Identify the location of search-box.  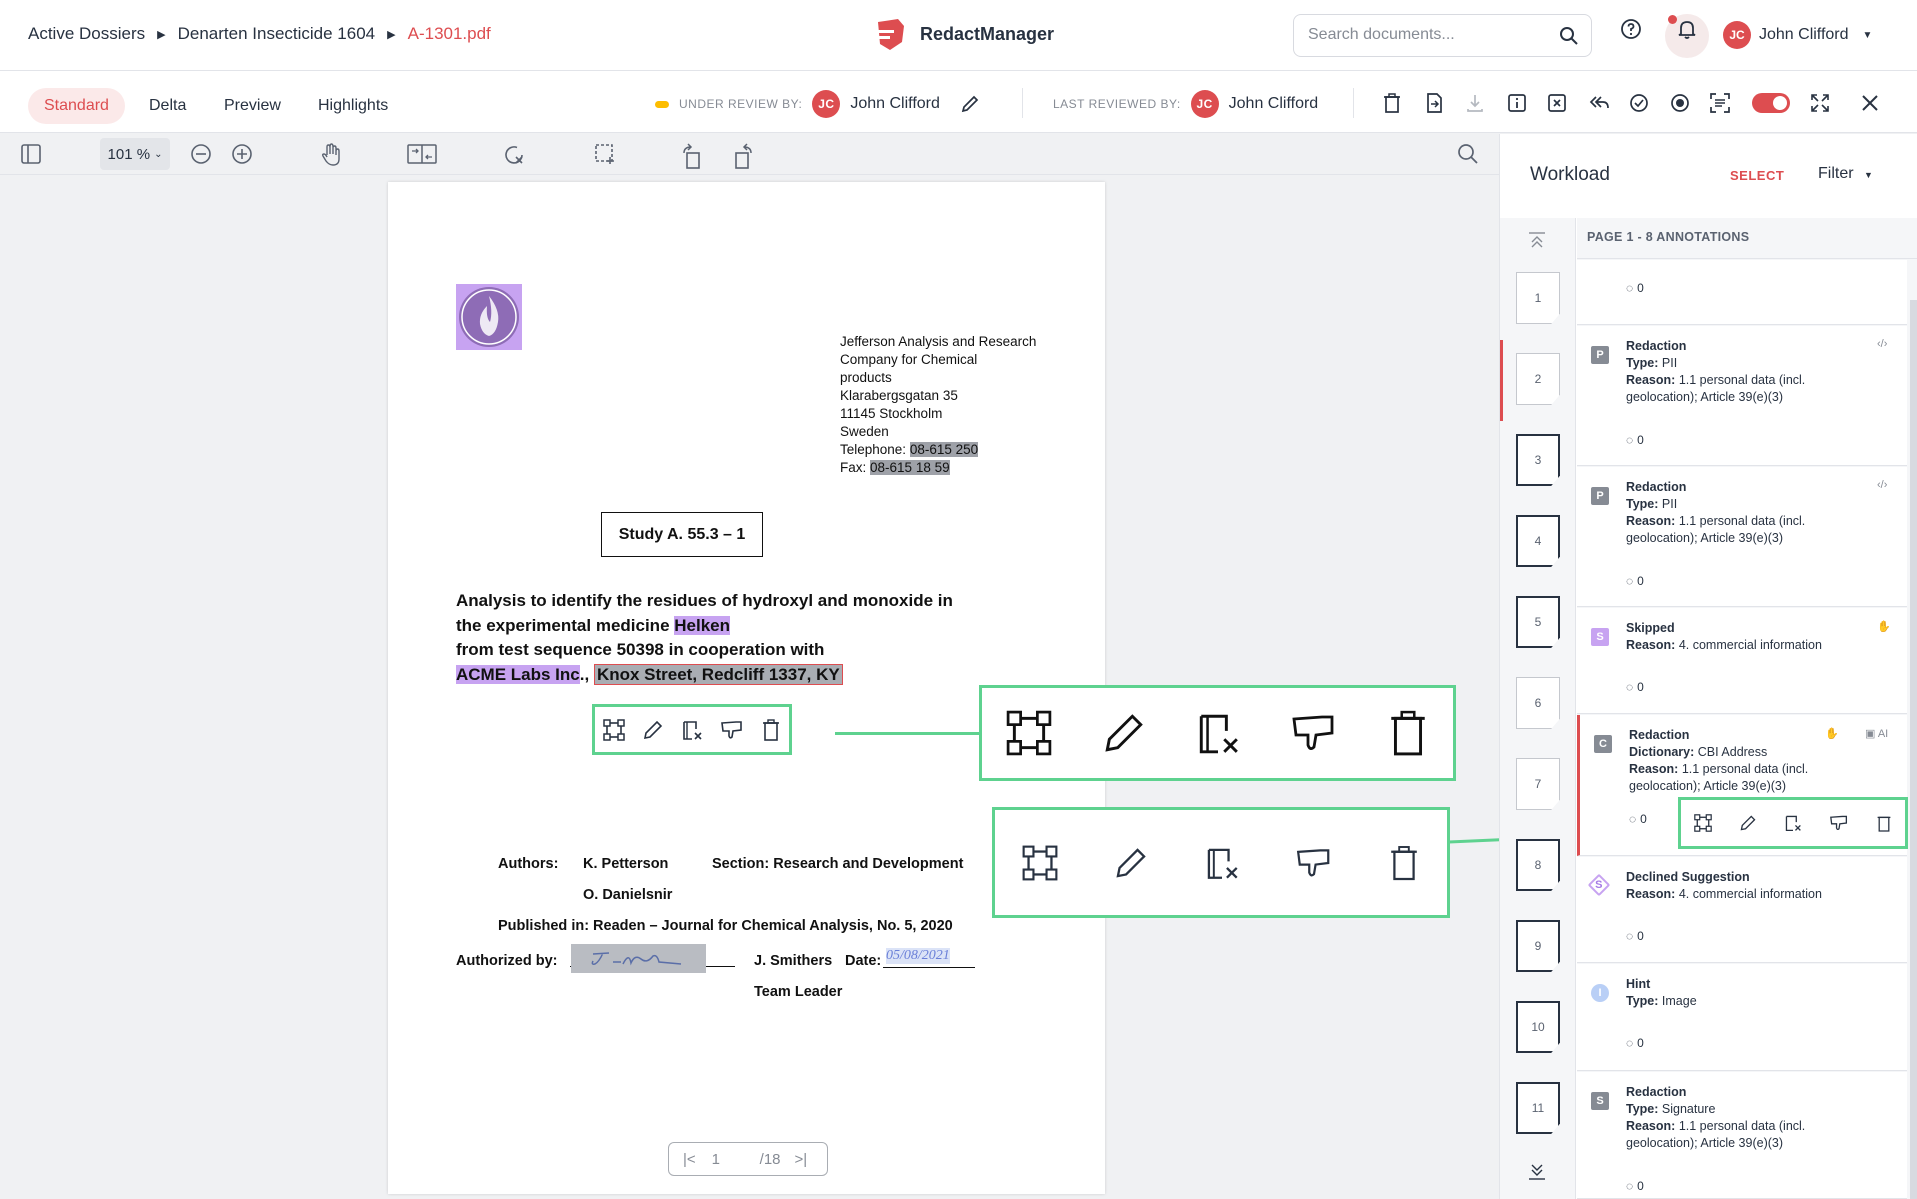
(1442, 35).